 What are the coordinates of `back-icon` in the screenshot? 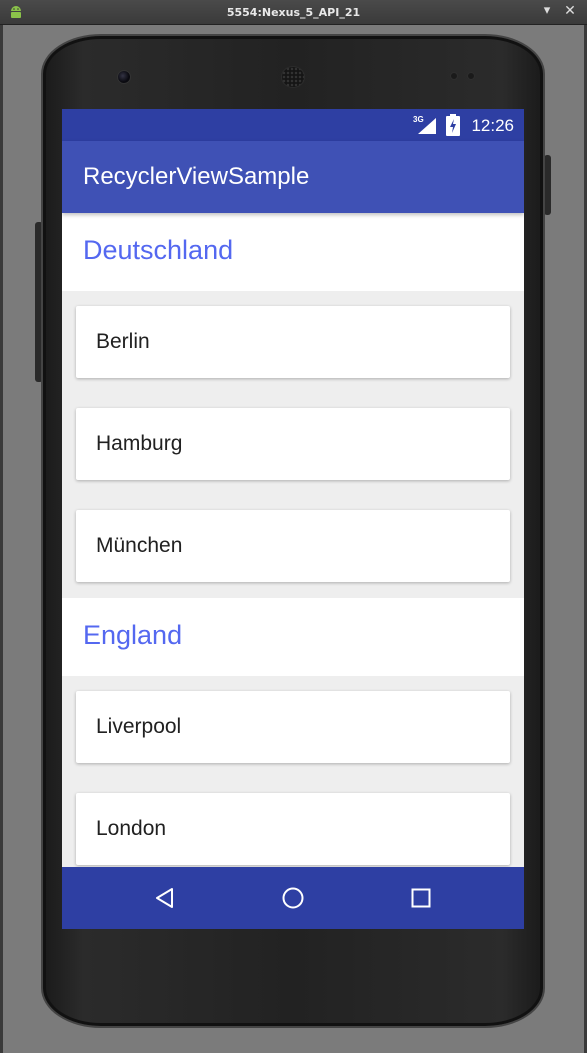 It's located at (164, 898).